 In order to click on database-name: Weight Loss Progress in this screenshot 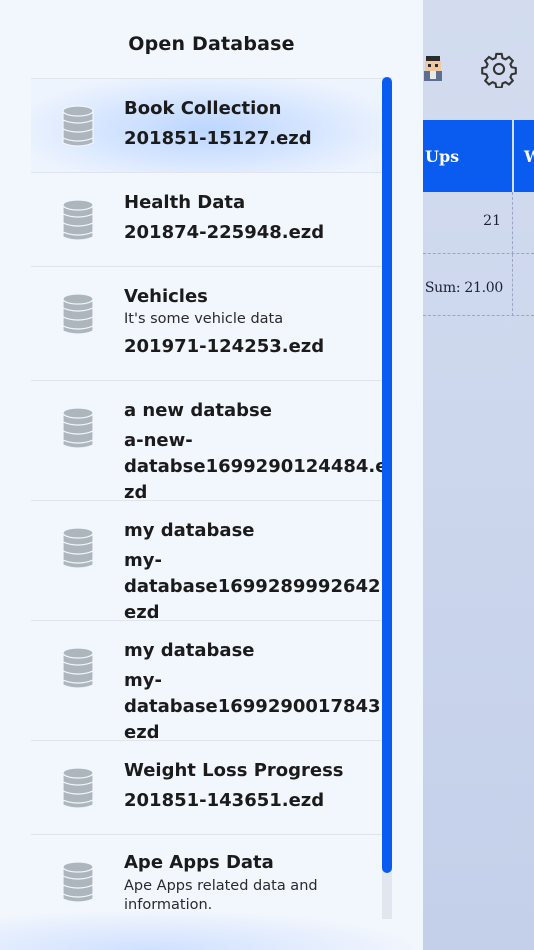, I will do `click(234, 770)`.